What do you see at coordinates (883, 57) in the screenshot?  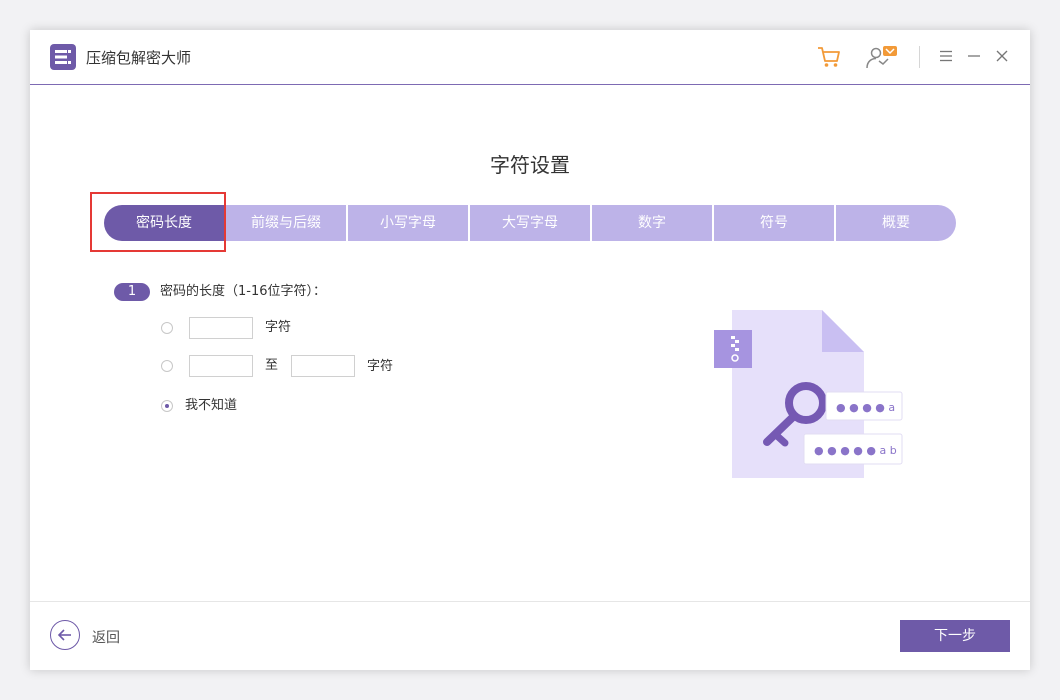 I see `user-vip-icon` at bounding box center [883, 57].